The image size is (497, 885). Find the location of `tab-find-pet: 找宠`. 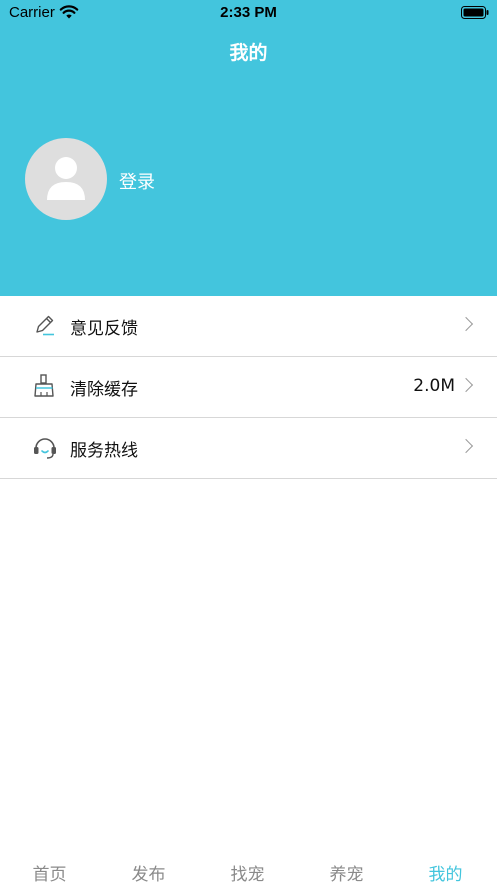

tab-find-pet: 找宠 is located at coordinates (247, 872).